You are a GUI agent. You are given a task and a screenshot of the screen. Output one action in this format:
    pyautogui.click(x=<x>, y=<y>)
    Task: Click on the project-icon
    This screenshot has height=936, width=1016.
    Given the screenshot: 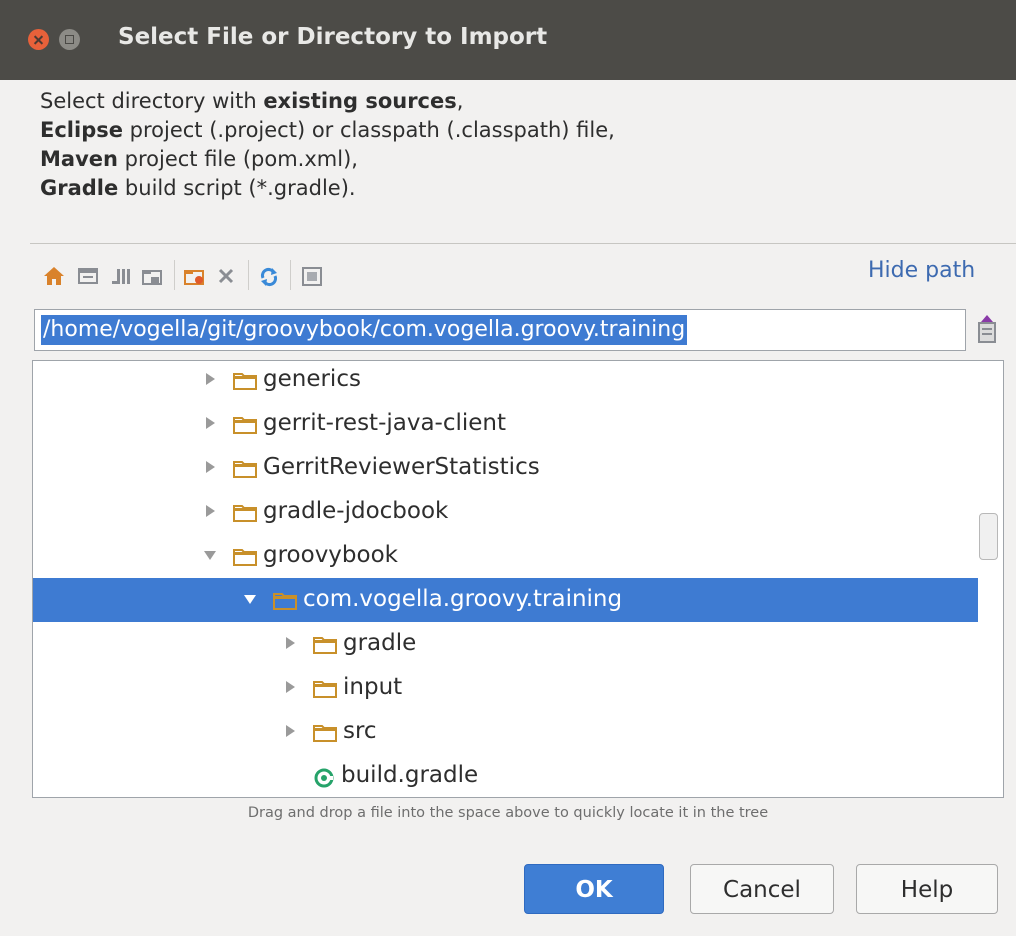 What is the action you would take?
    pyautogui.click(x=120, y=274)
    